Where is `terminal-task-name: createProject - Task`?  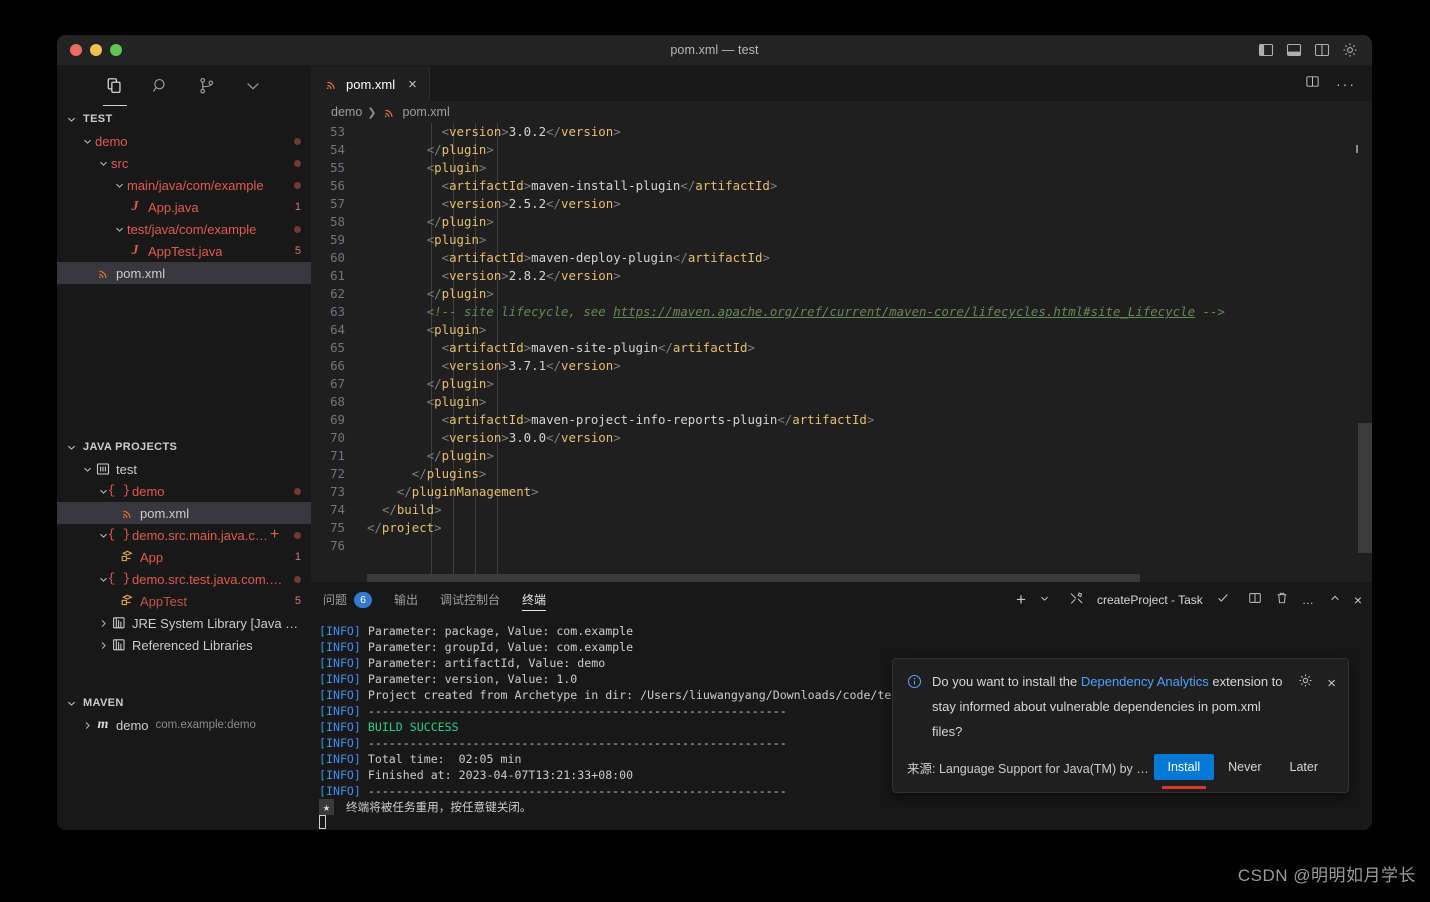 terminal-task-name: createProject - Task is located at coordinates (1150, 600).